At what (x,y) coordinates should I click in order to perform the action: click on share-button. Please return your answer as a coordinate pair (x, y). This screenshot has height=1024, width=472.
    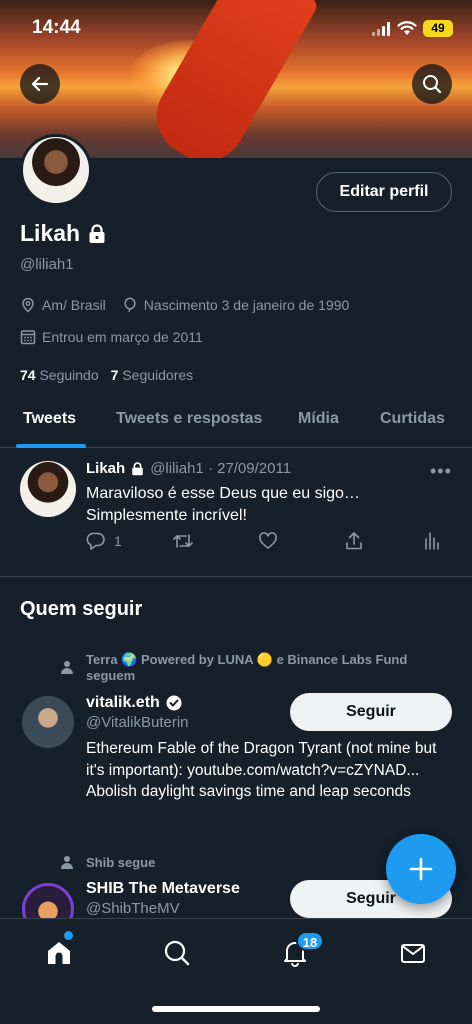
    Looking at the image, I should click on (354, 541).